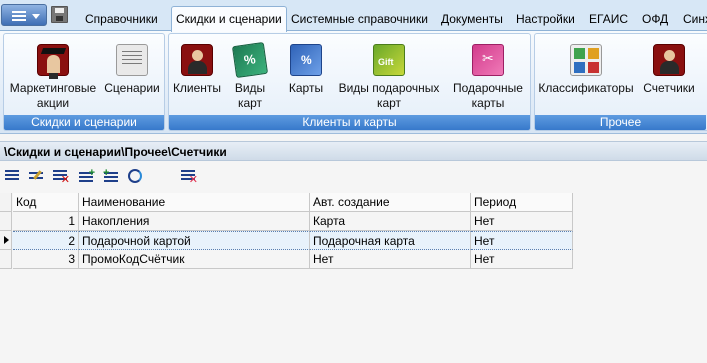 The height and width of the screenshot is (363, 707). Describe the element at coordinates (132, 60) in the screenshot. I see `scenarios-document-icon` at that location.